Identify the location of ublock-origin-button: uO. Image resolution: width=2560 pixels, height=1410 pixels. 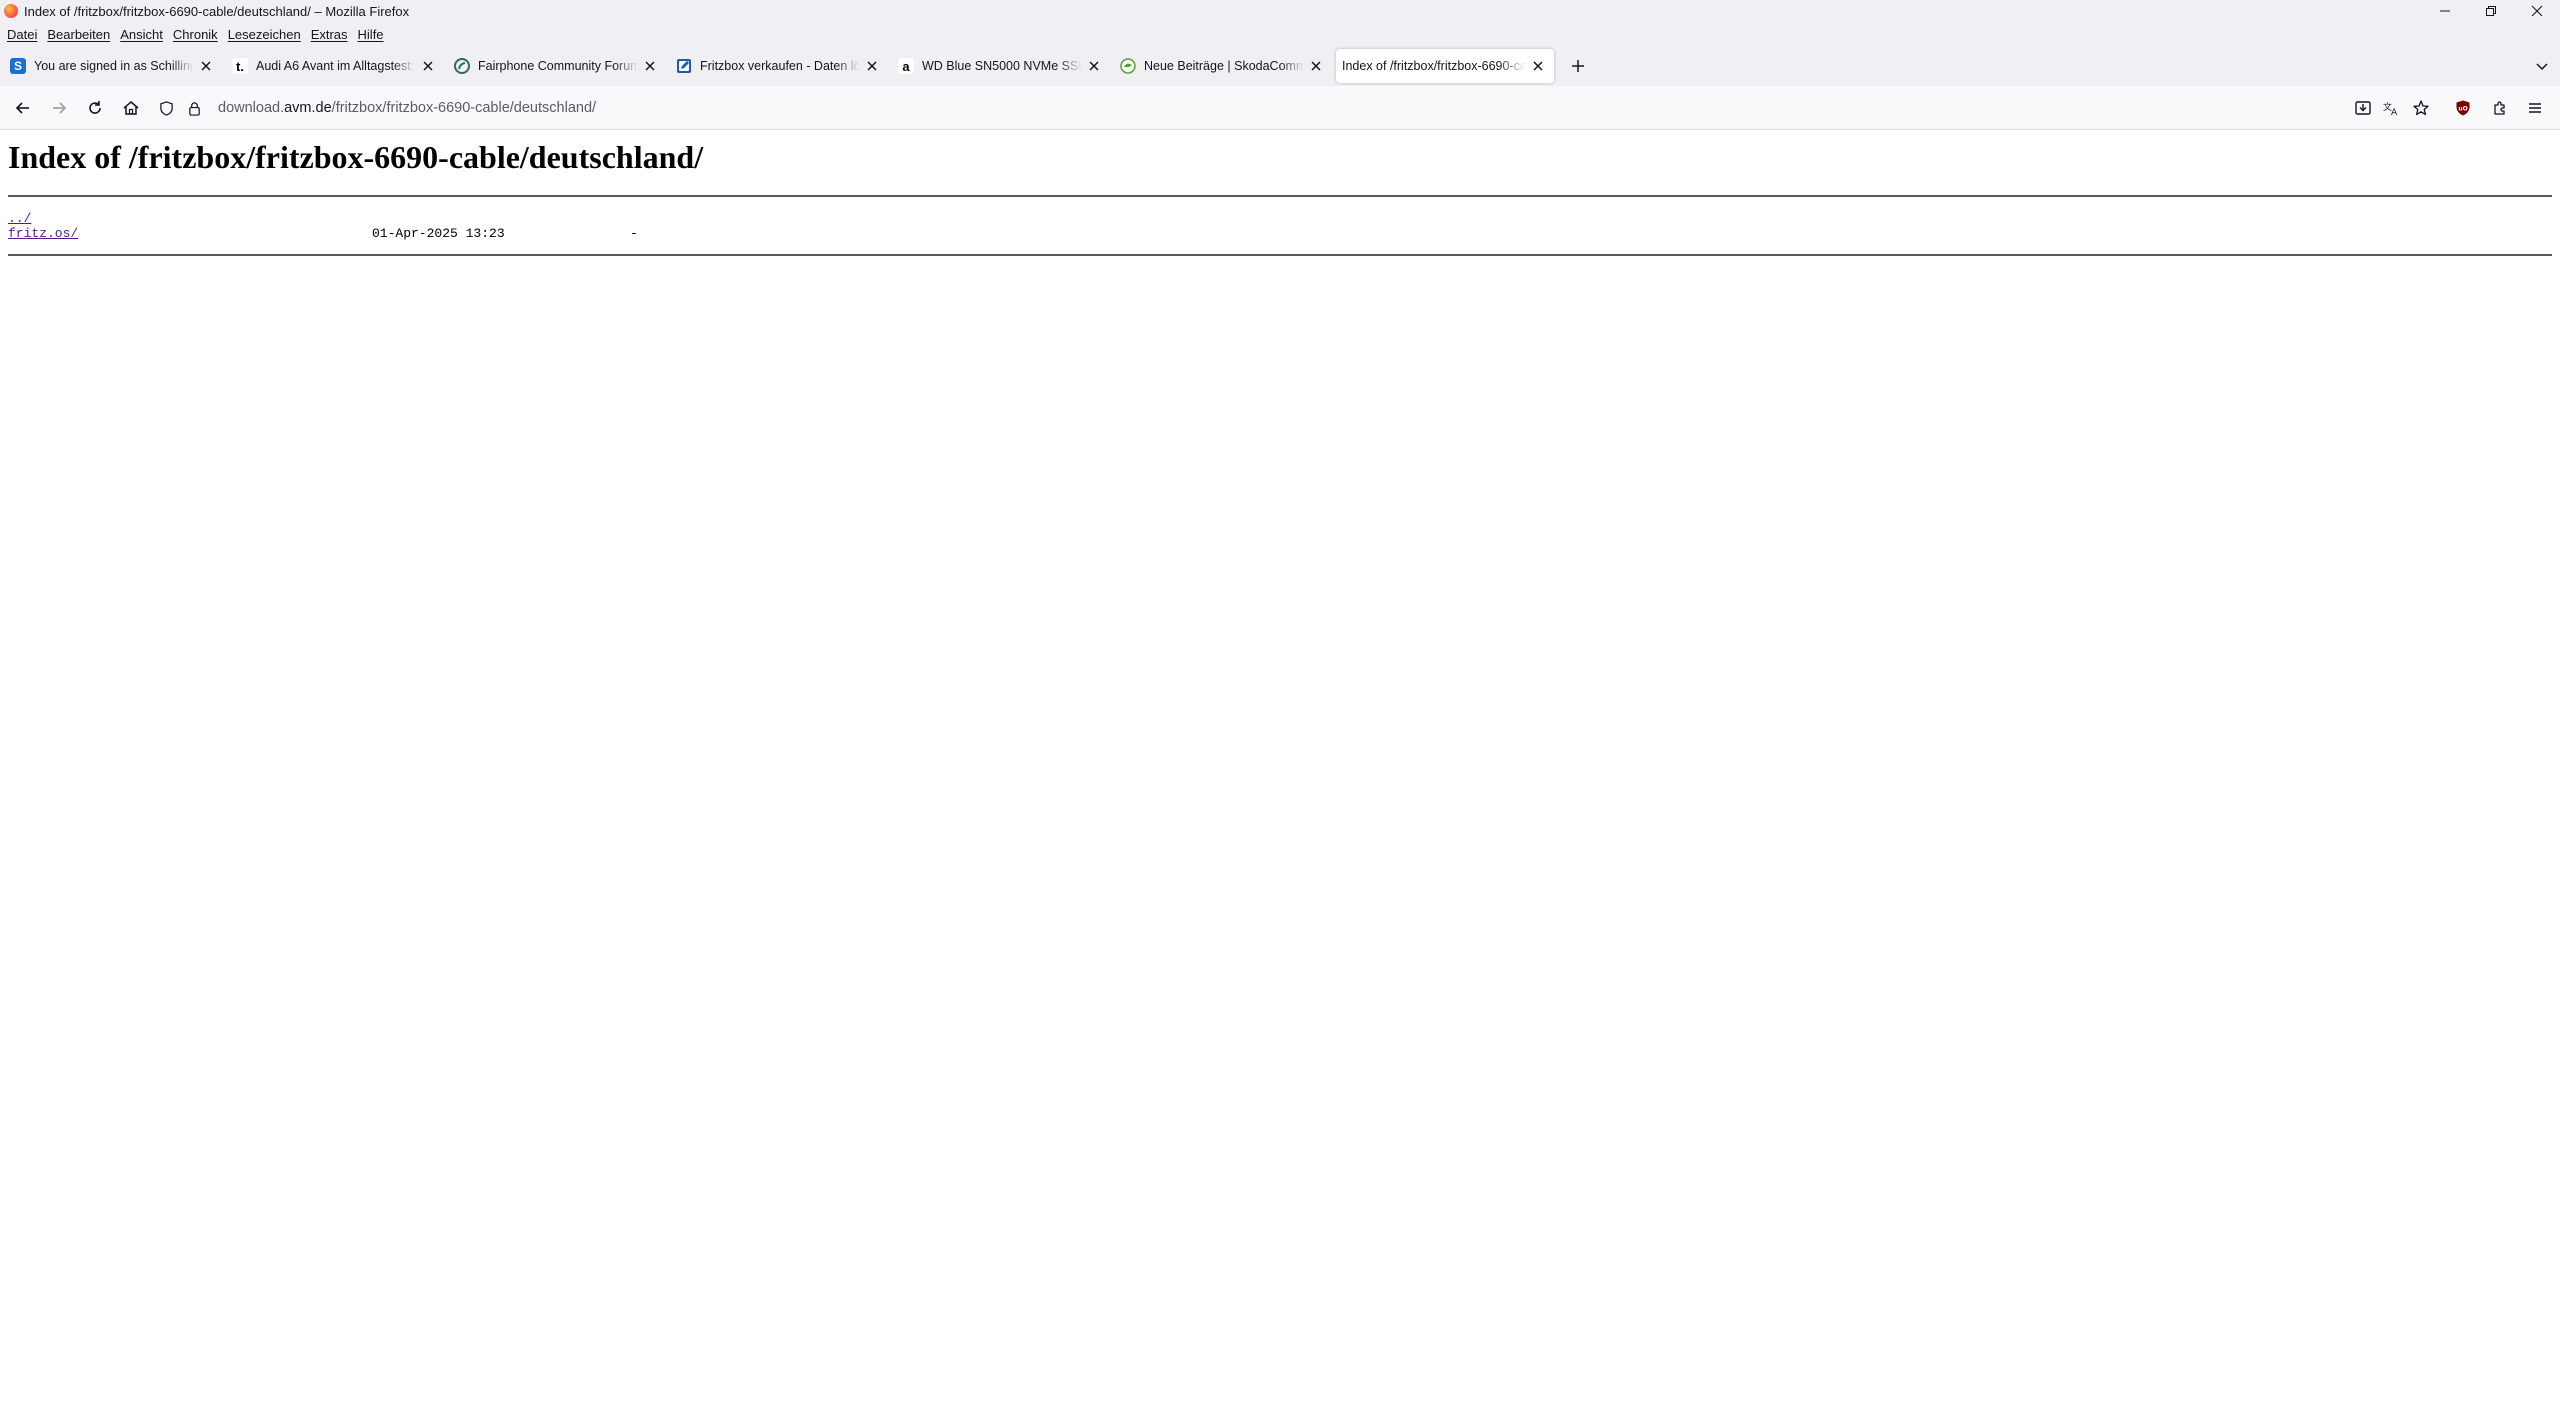
(2463, 108).